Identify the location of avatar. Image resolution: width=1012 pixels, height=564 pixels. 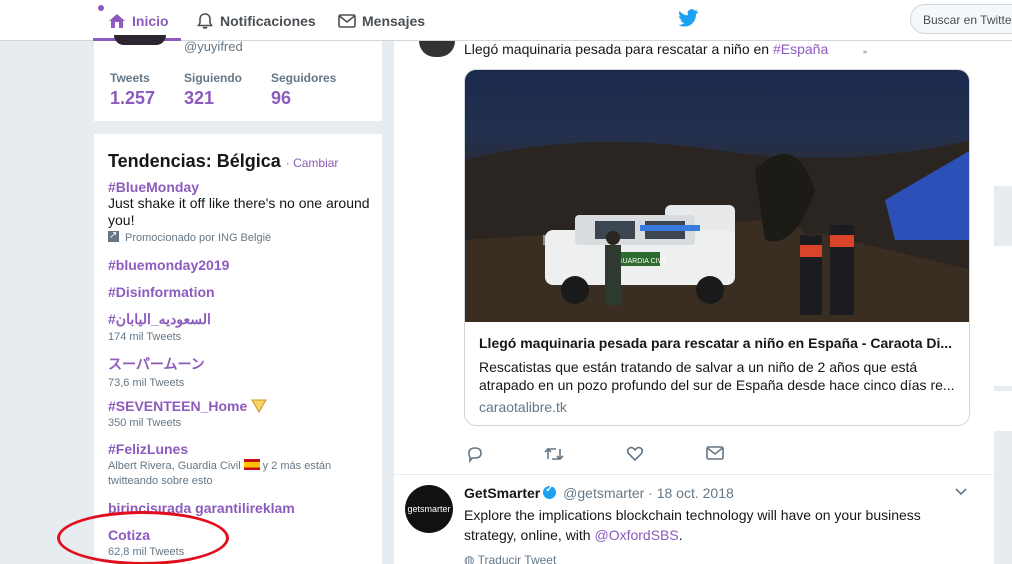
(140, 40).